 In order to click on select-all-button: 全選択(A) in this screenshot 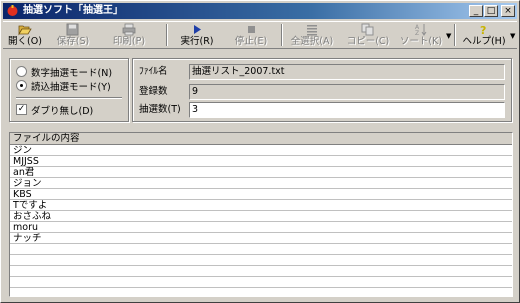, I will do `click(312, 35)`.